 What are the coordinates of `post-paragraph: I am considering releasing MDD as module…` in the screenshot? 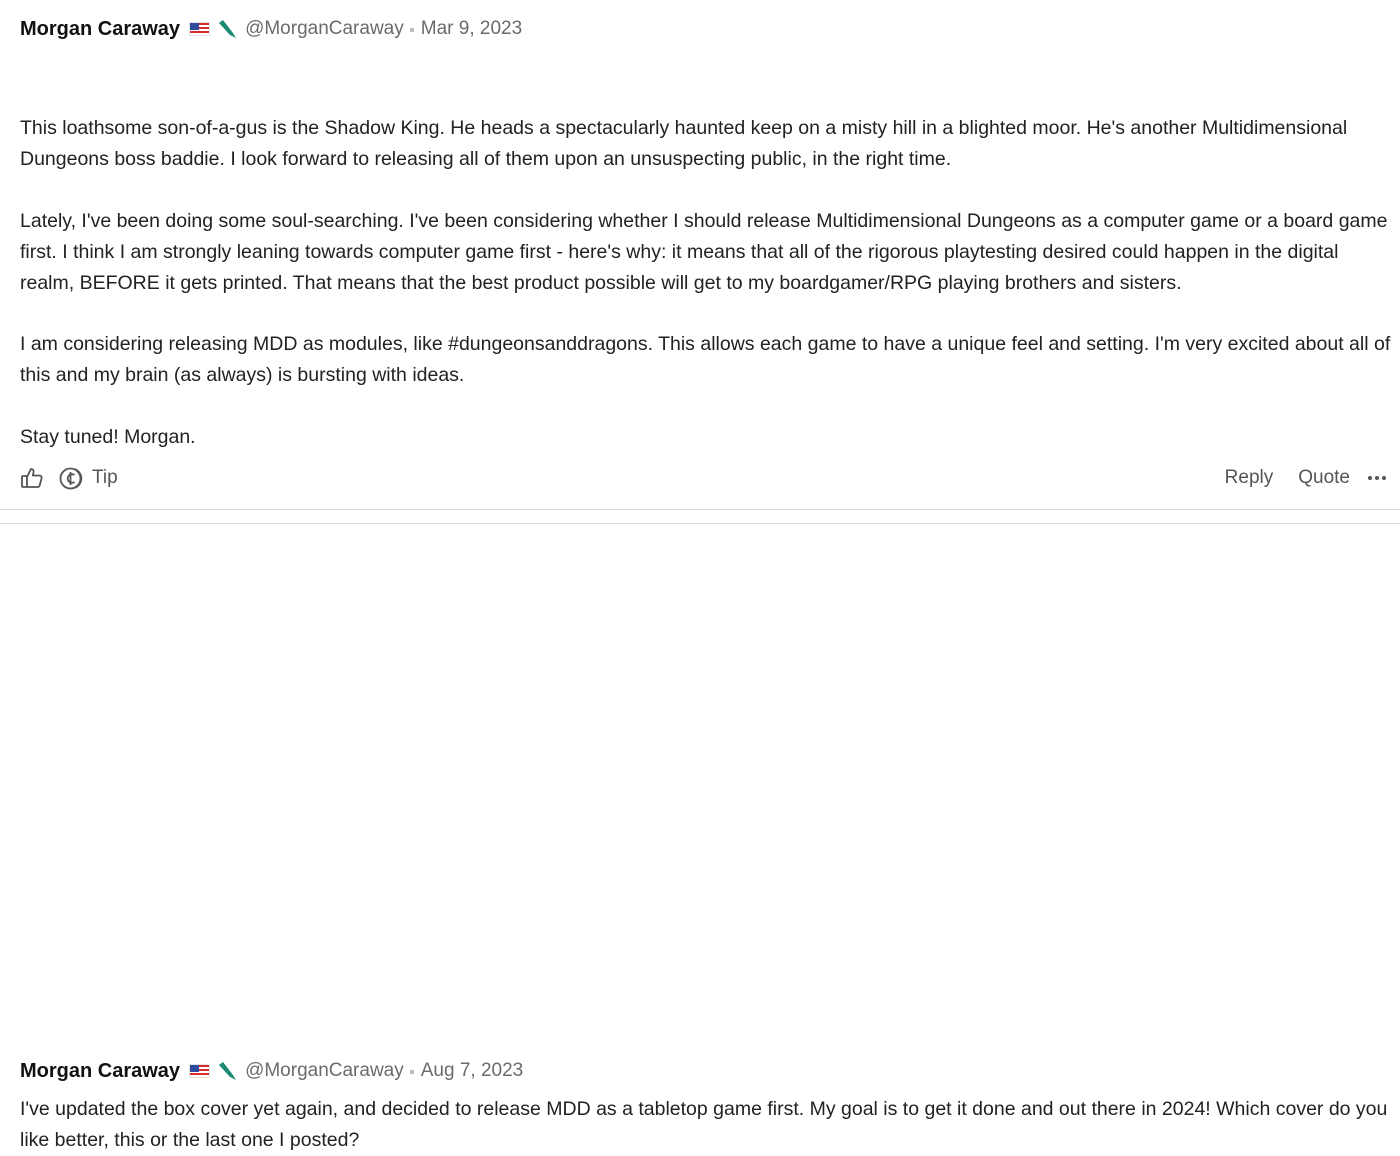 It's located at (705, 359).